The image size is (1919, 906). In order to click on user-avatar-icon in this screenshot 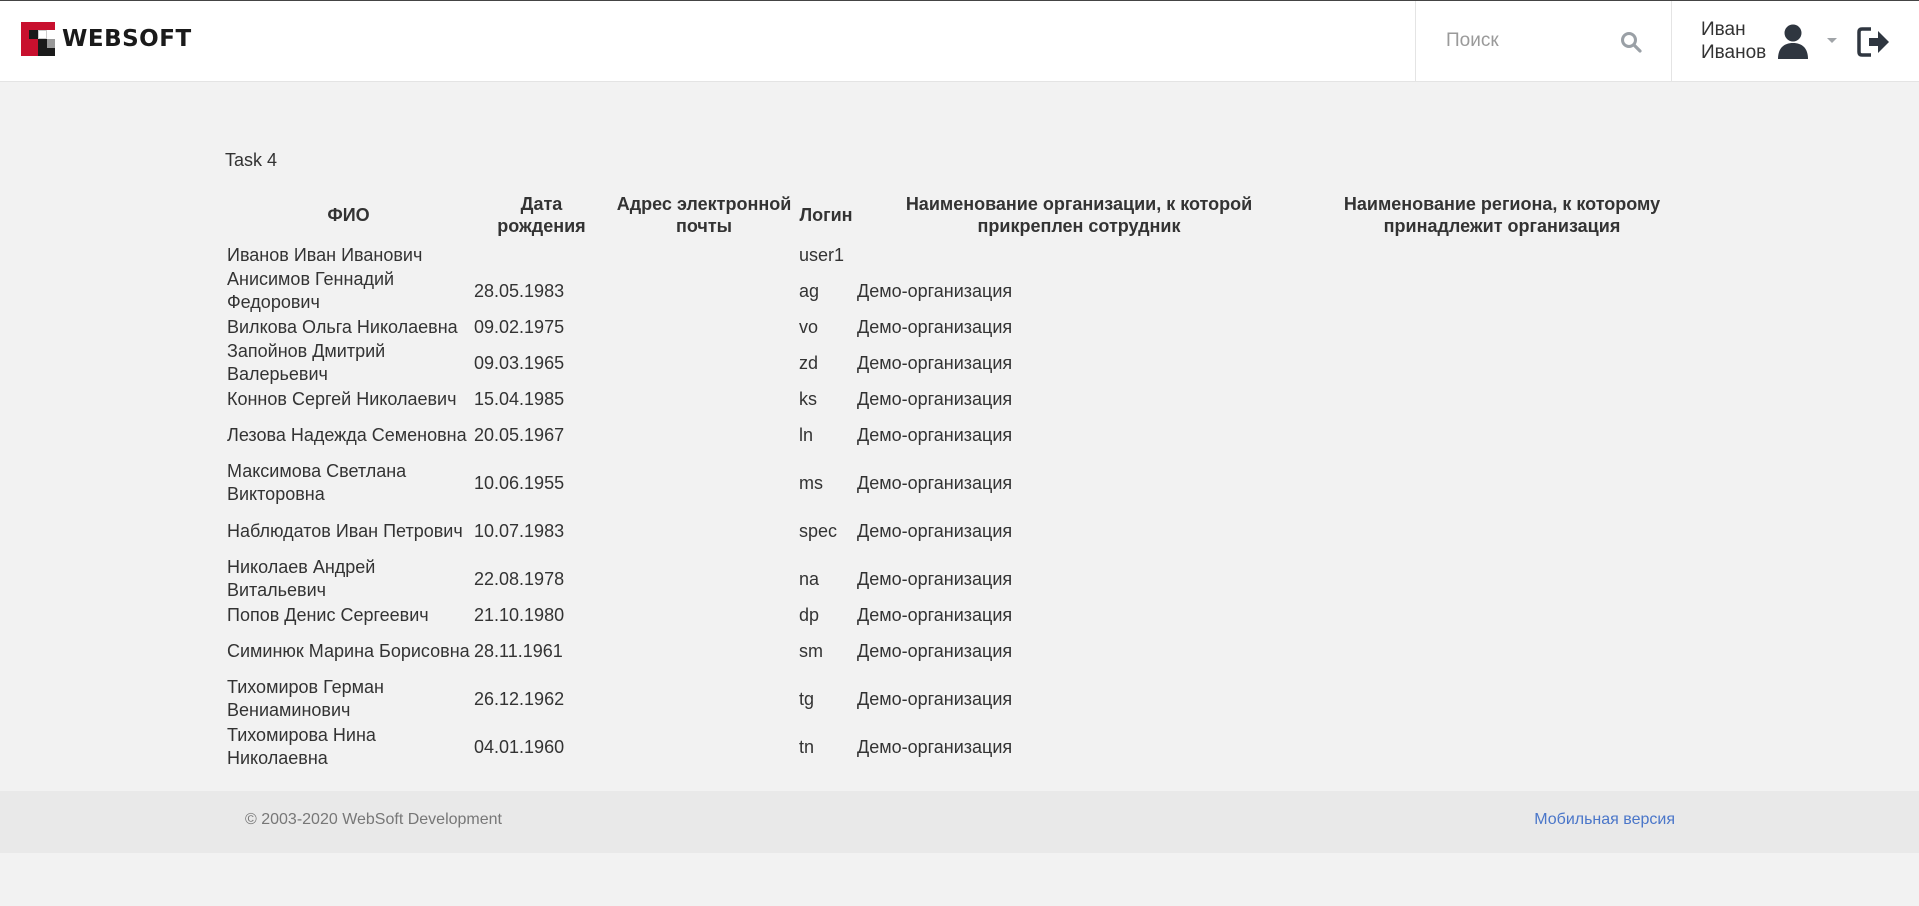, I will do `click(1793, 42)`.